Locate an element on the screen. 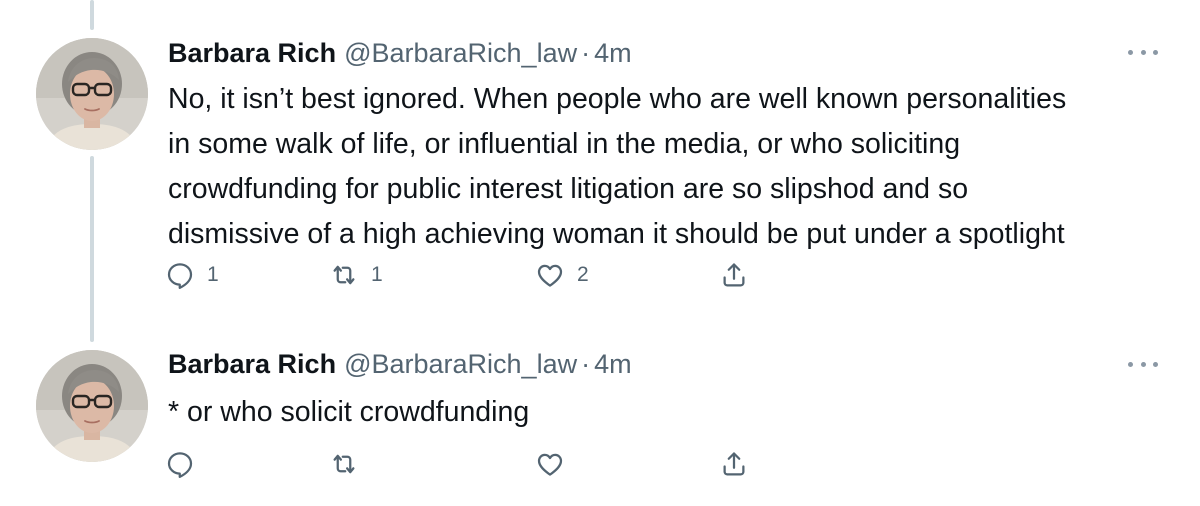  retweet-count: 1 is located at coordinates (377, 274).